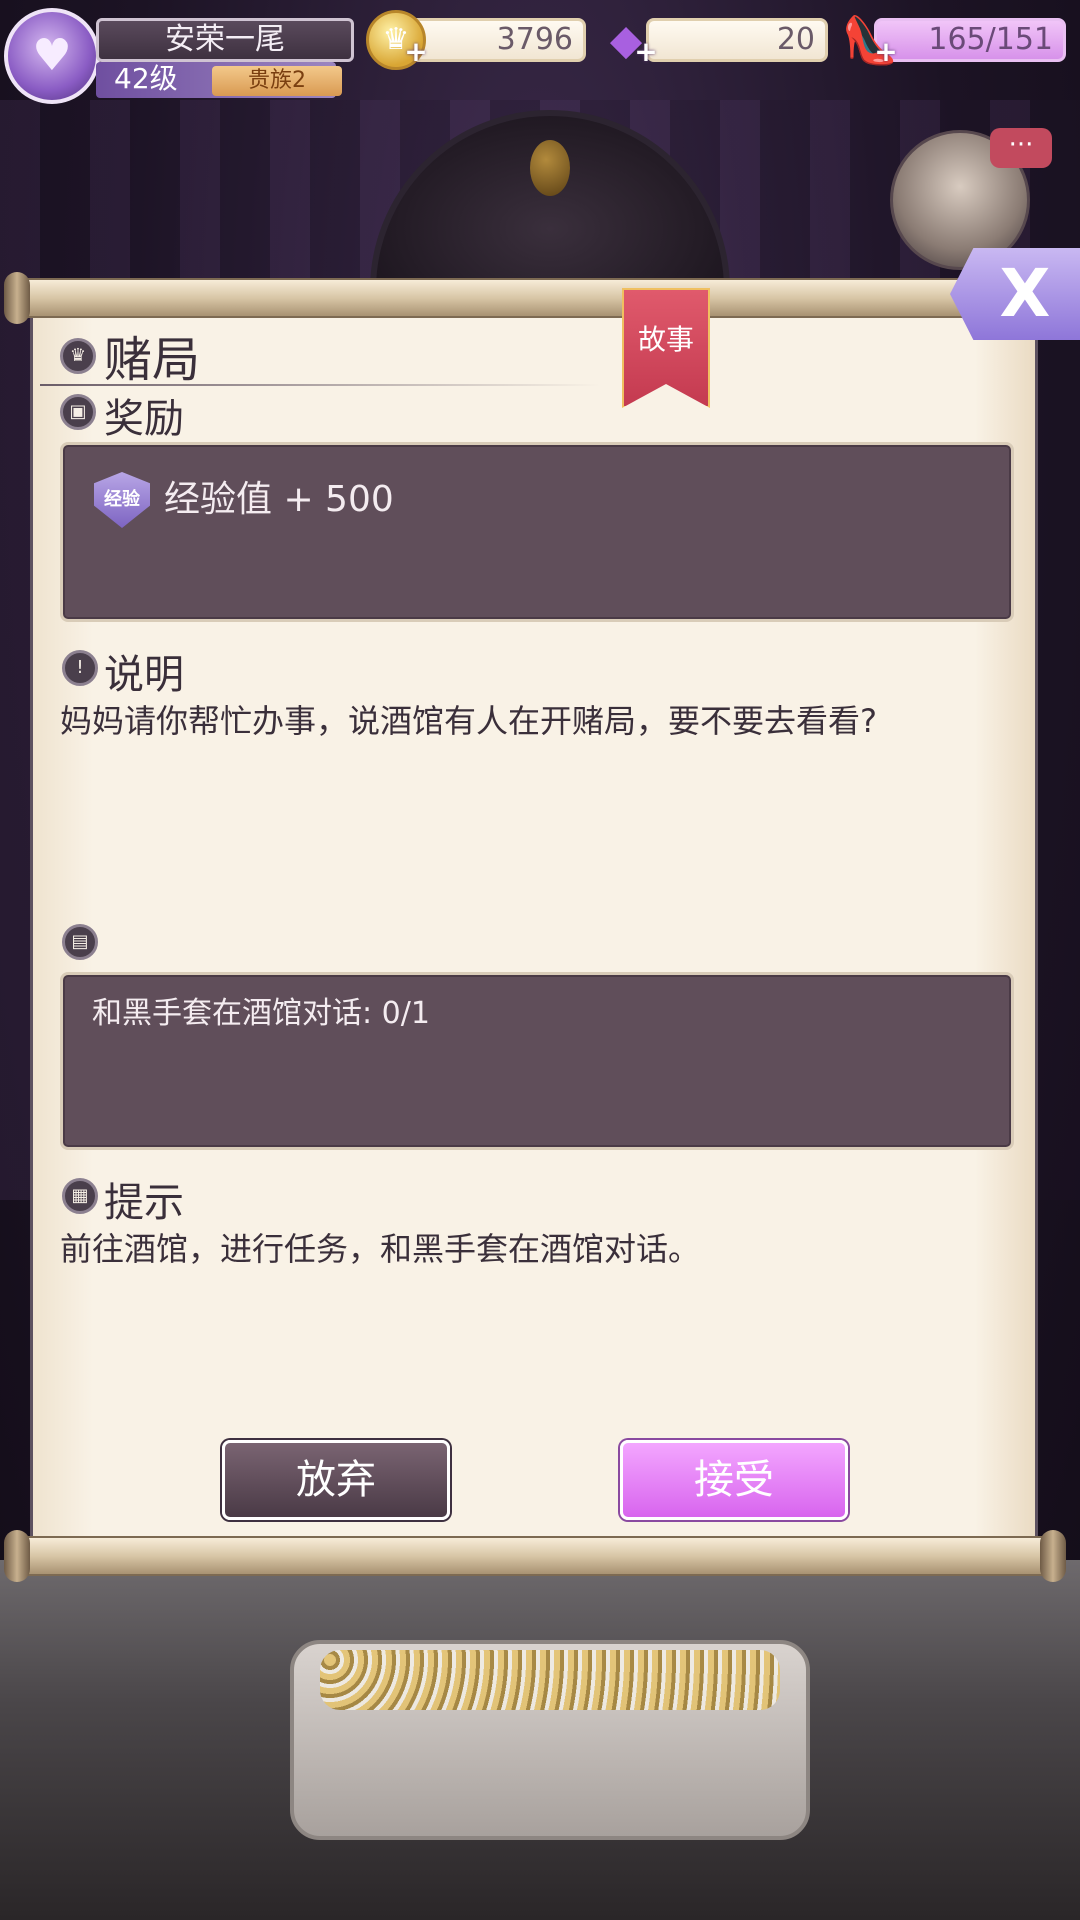  Describe the element at coordinates (537, 532) in the screenshot. I see `reward-box` at that location.